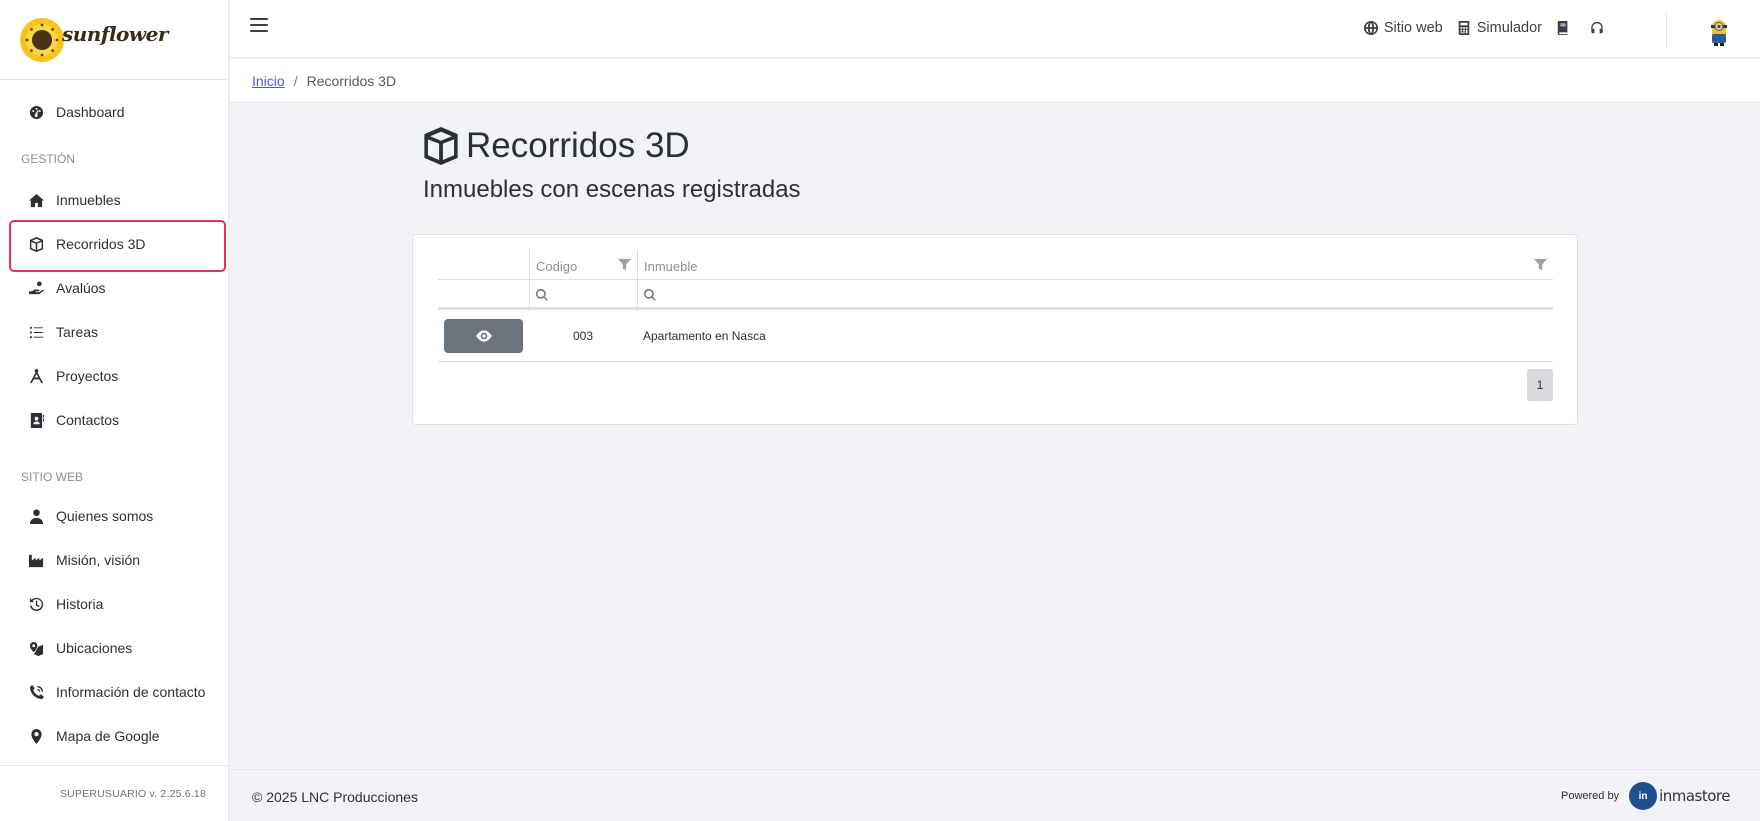 This screenshot has width=1760, height=821. I want to click on sidebar-item-mapa-google: Mapa de Google, so click(114, 736).